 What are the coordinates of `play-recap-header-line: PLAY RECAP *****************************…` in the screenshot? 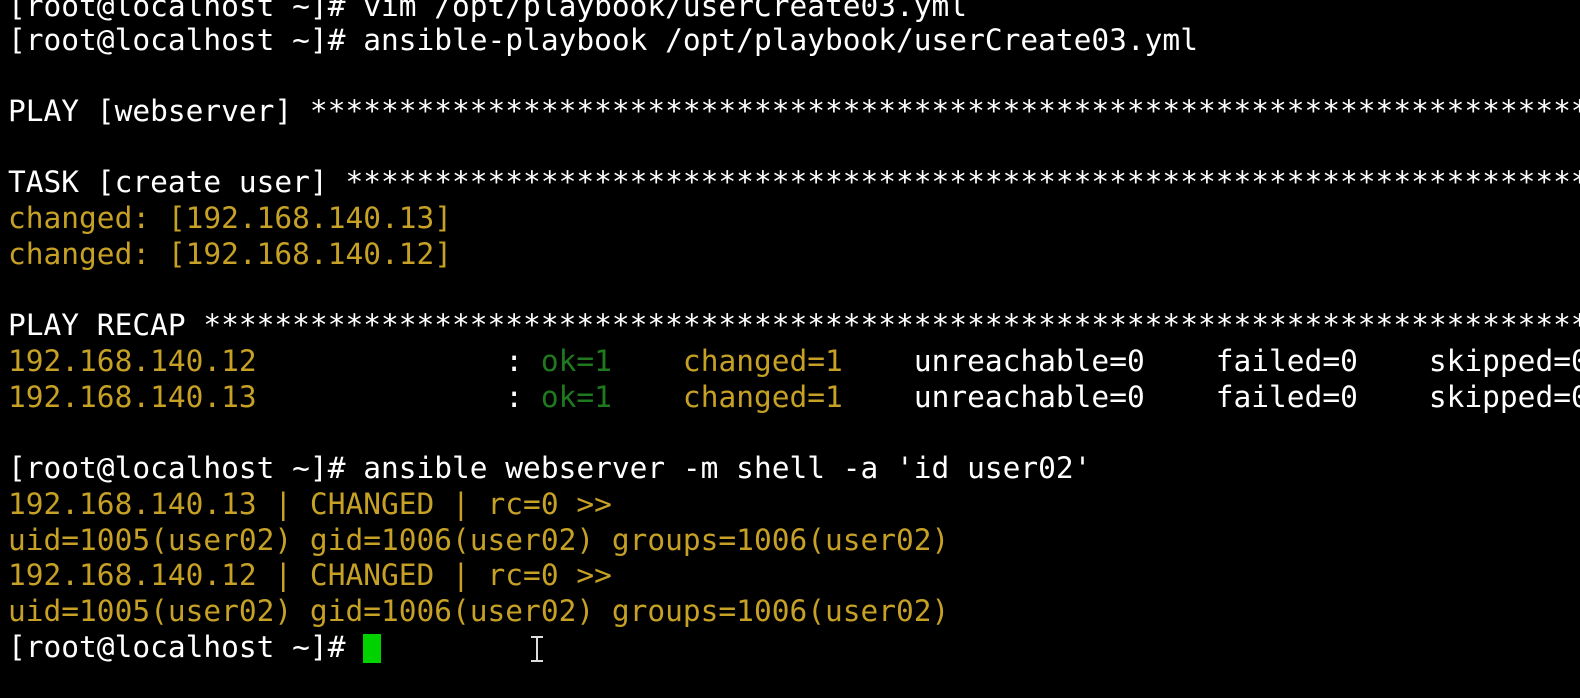 It's located at (794, 325).